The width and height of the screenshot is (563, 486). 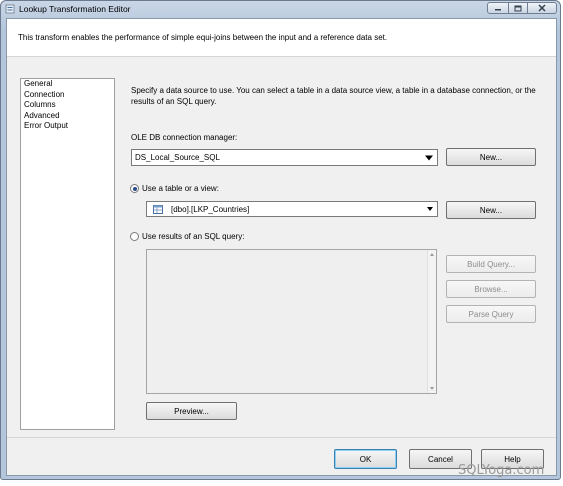 What do you see at coordinates (281, 437) in the screenshot?
I see `footer-divider` at bounding box center [281, 437].